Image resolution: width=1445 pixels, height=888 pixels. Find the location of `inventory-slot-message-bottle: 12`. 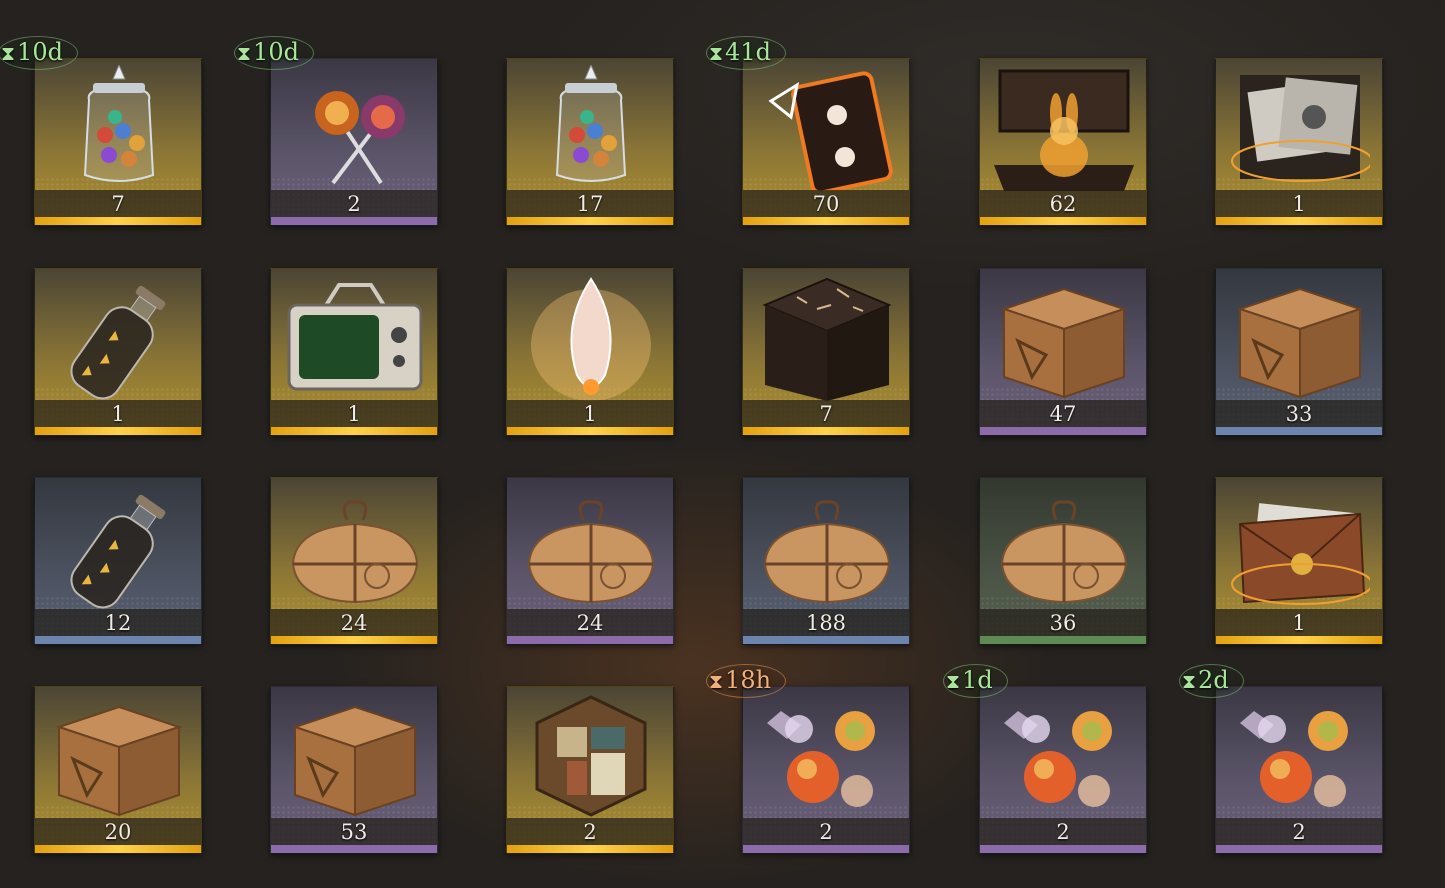

inventory-slot-message-bottle: 12 is located at coordinates (118, 561).